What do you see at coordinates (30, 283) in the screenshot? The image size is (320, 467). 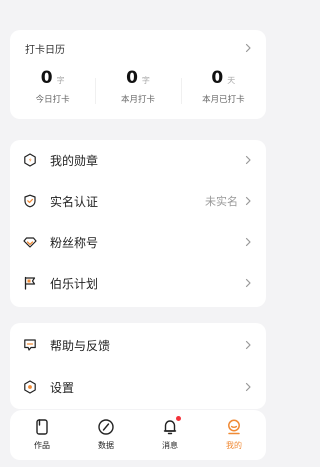 I see `flag-icon` at bounding box center [30, 283].